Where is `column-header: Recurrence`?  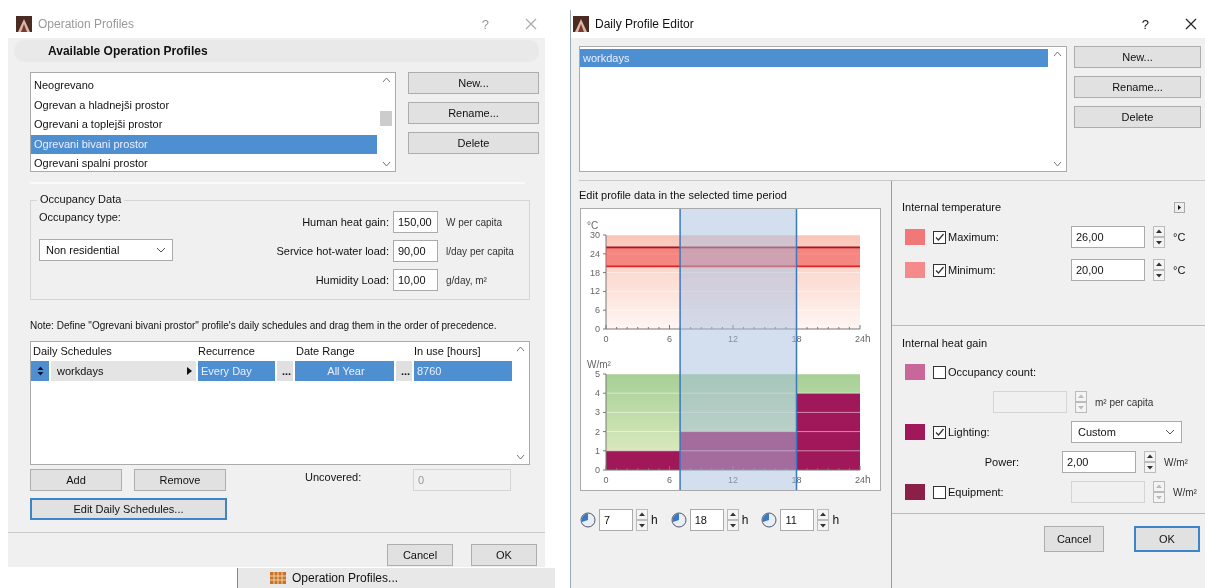 column-header: Recurrence is located at coordinates (245, 351).